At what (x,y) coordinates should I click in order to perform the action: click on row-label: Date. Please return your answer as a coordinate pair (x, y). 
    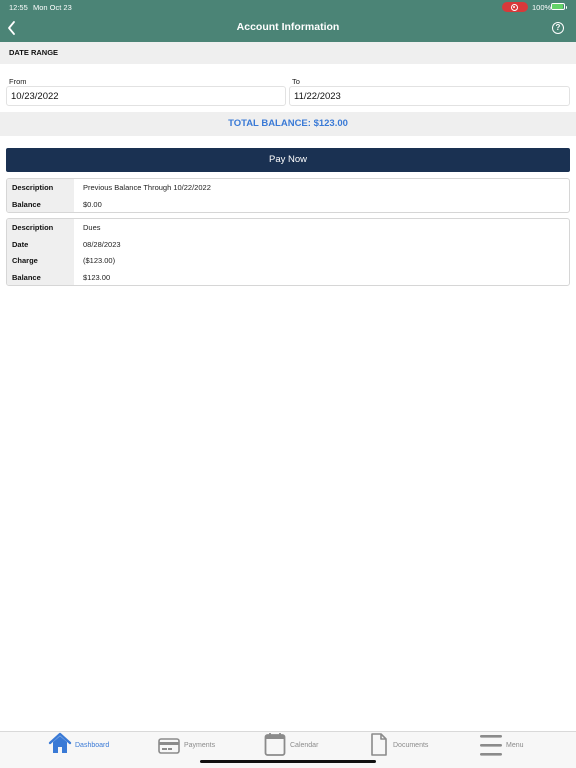
    Looking at the image, I should click on (40, 243).